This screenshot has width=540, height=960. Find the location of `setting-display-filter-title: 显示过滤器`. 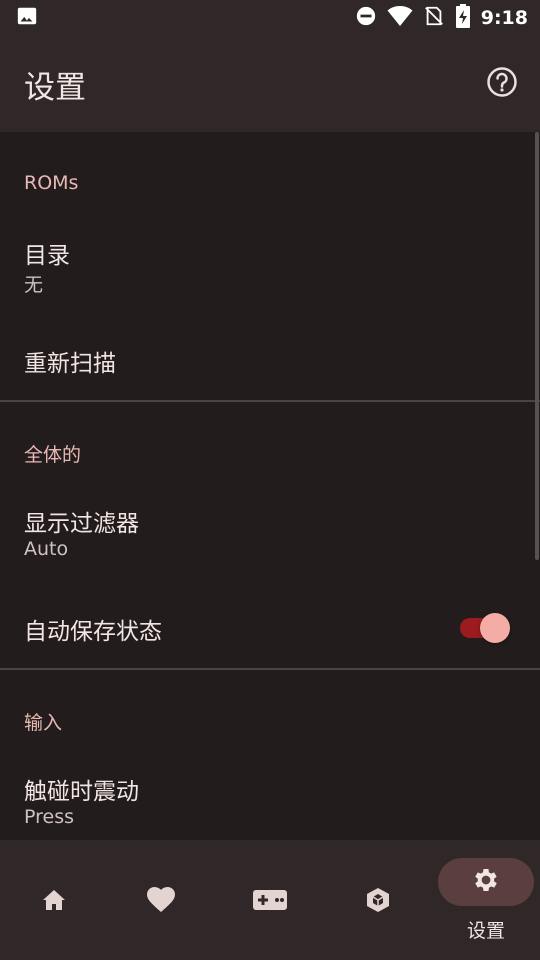

setting-display-filter-title: 显示过滤器 is located at coordinates (81, 524).